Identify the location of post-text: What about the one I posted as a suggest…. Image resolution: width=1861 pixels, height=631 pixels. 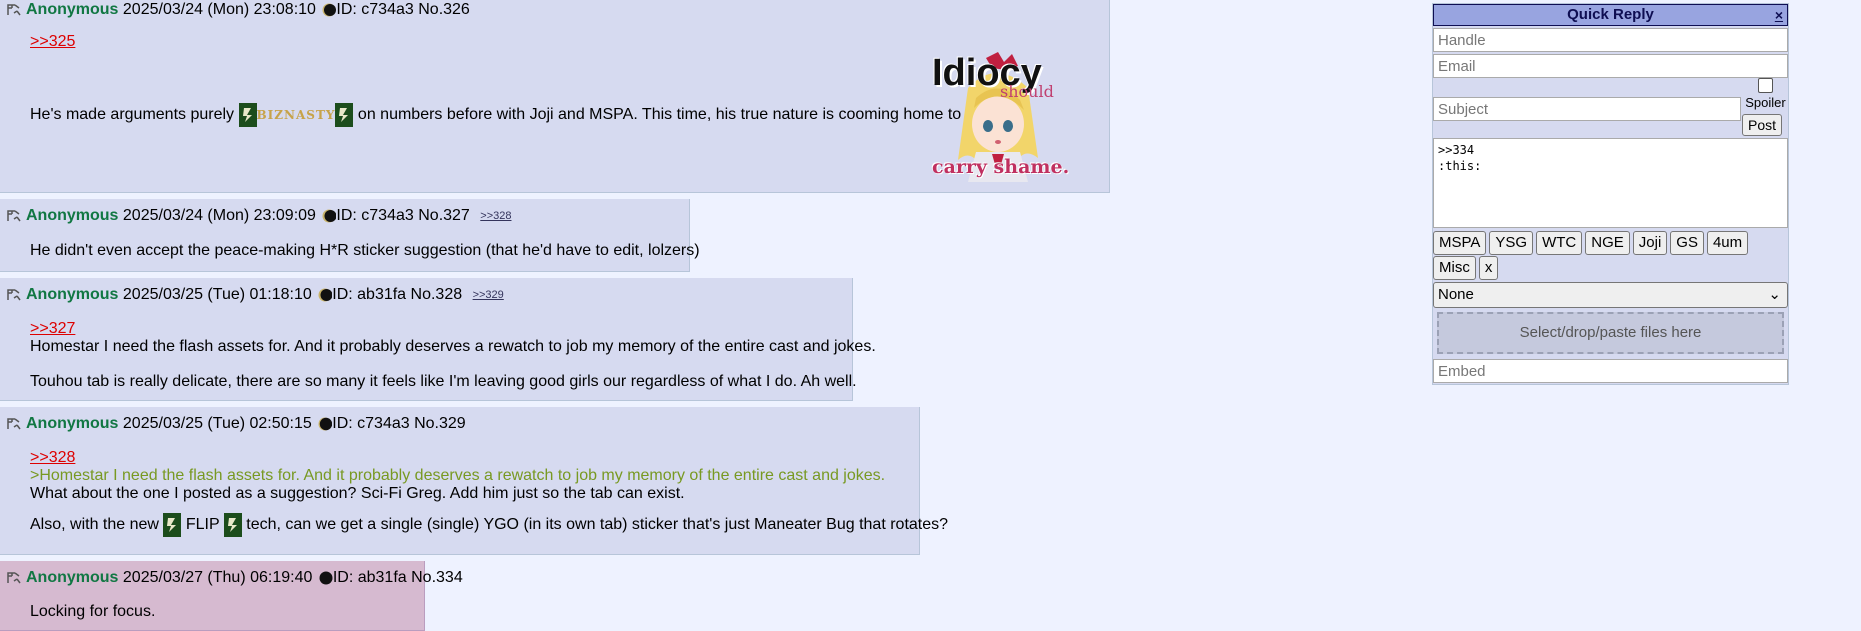
(357, 493).